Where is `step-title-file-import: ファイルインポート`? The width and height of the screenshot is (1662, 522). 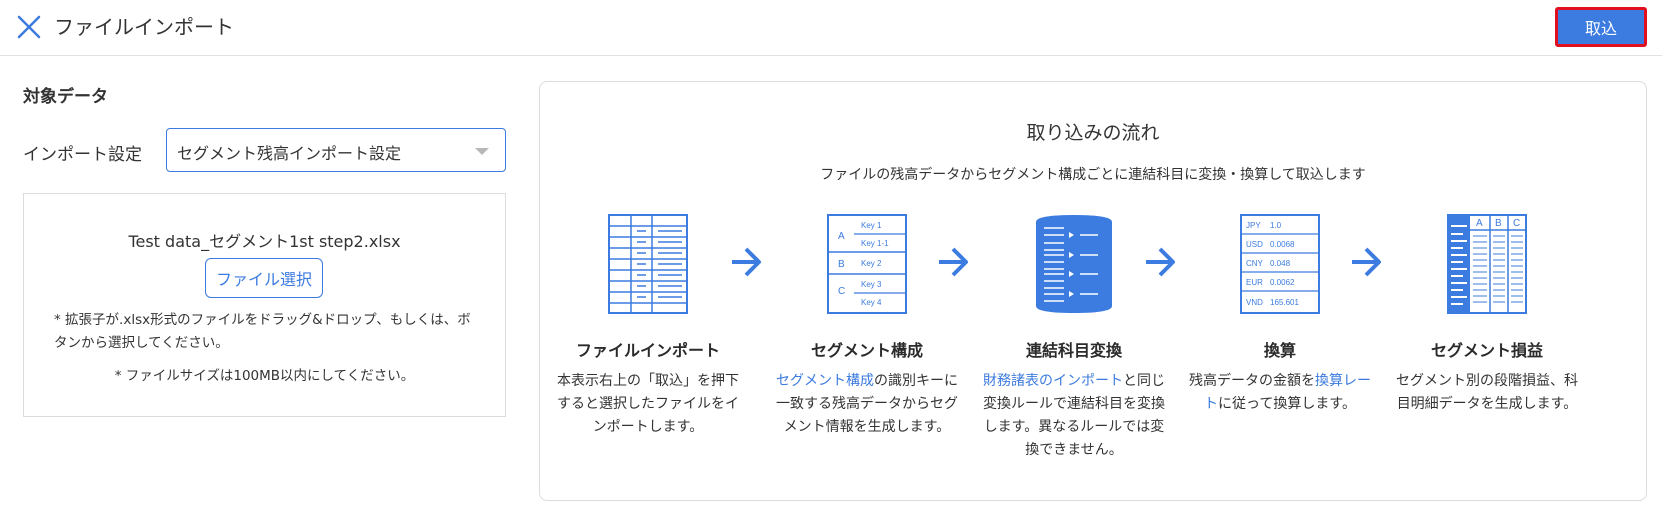 step-title-file-import: ファイルインポート is located at coordinates (647, 350).